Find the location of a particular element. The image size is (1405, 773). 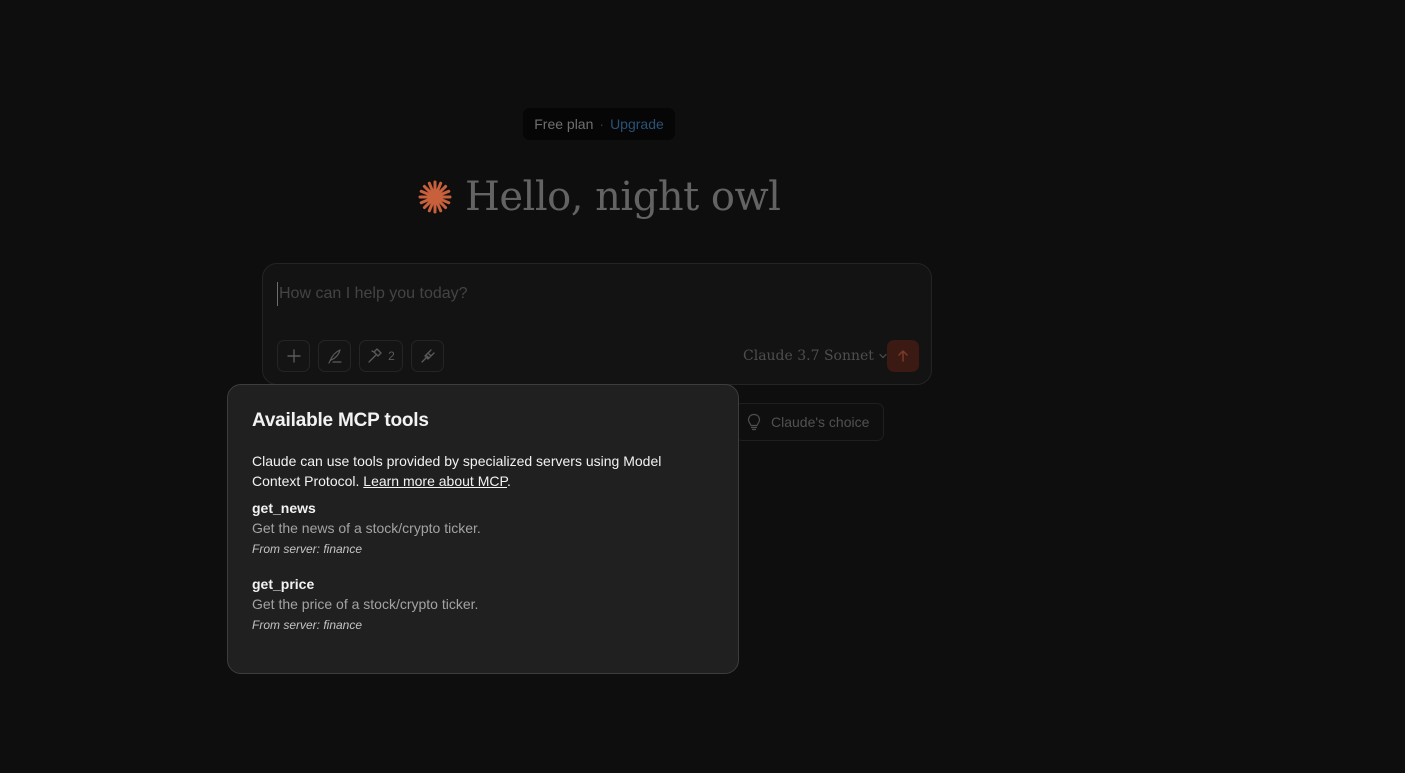

hammer-icon is located at coordinates (375, 355).